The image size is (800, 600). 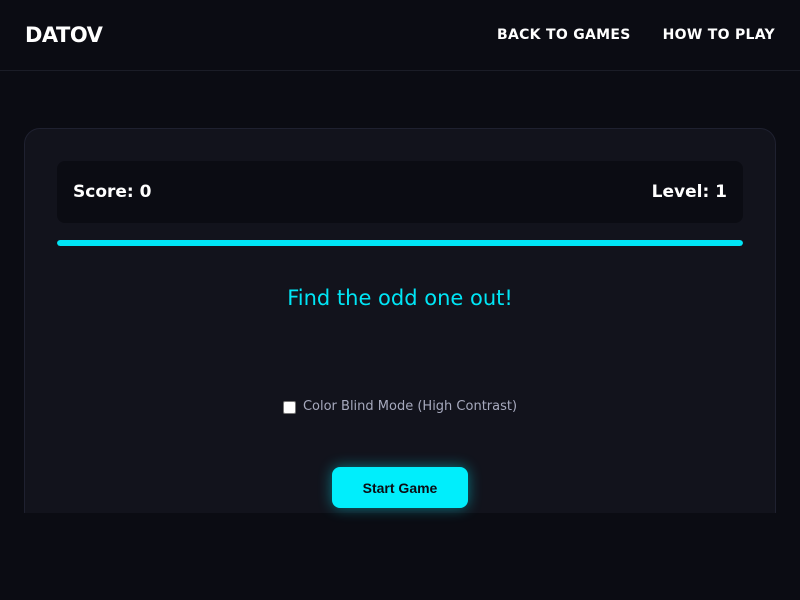 I want to click on start-game-button: Start Game, so click(x=400, y=487).